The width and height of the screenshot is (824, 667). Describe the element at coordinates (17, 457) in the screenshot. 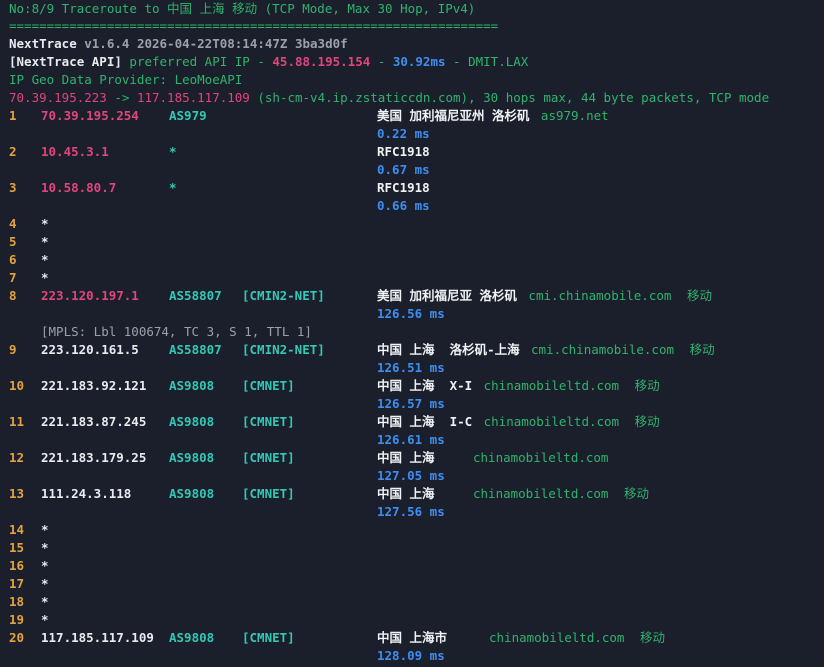

I see `hop-number: 12` at that location.